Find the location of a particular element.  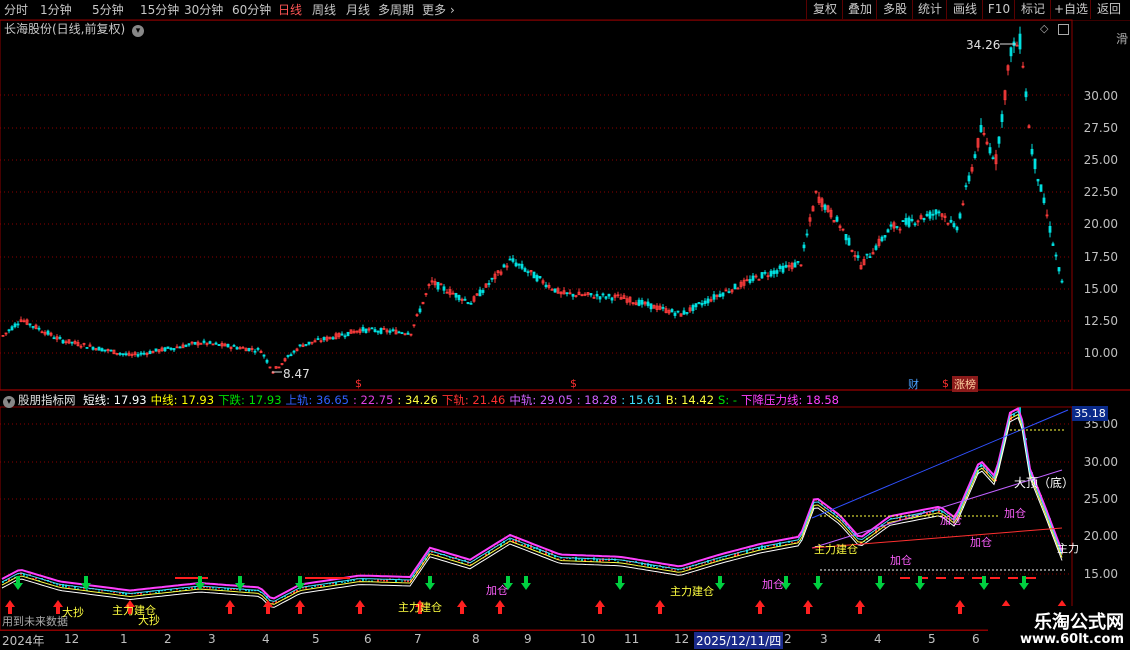

indicator-value: : 15.61 is located at coordinates (641, 400).